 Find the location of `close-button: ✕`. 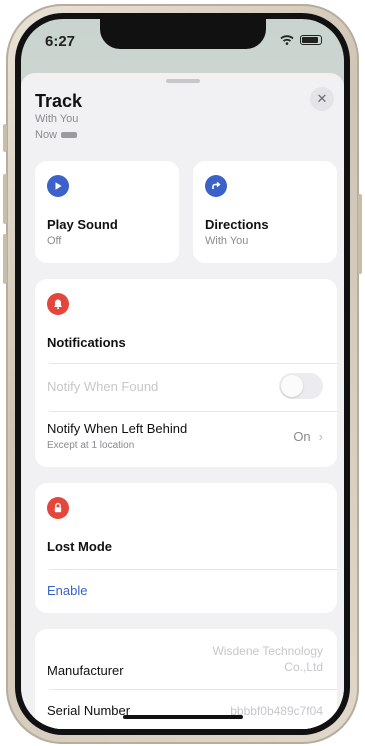

close-button: ✕ is located at coordinates (322, 99).